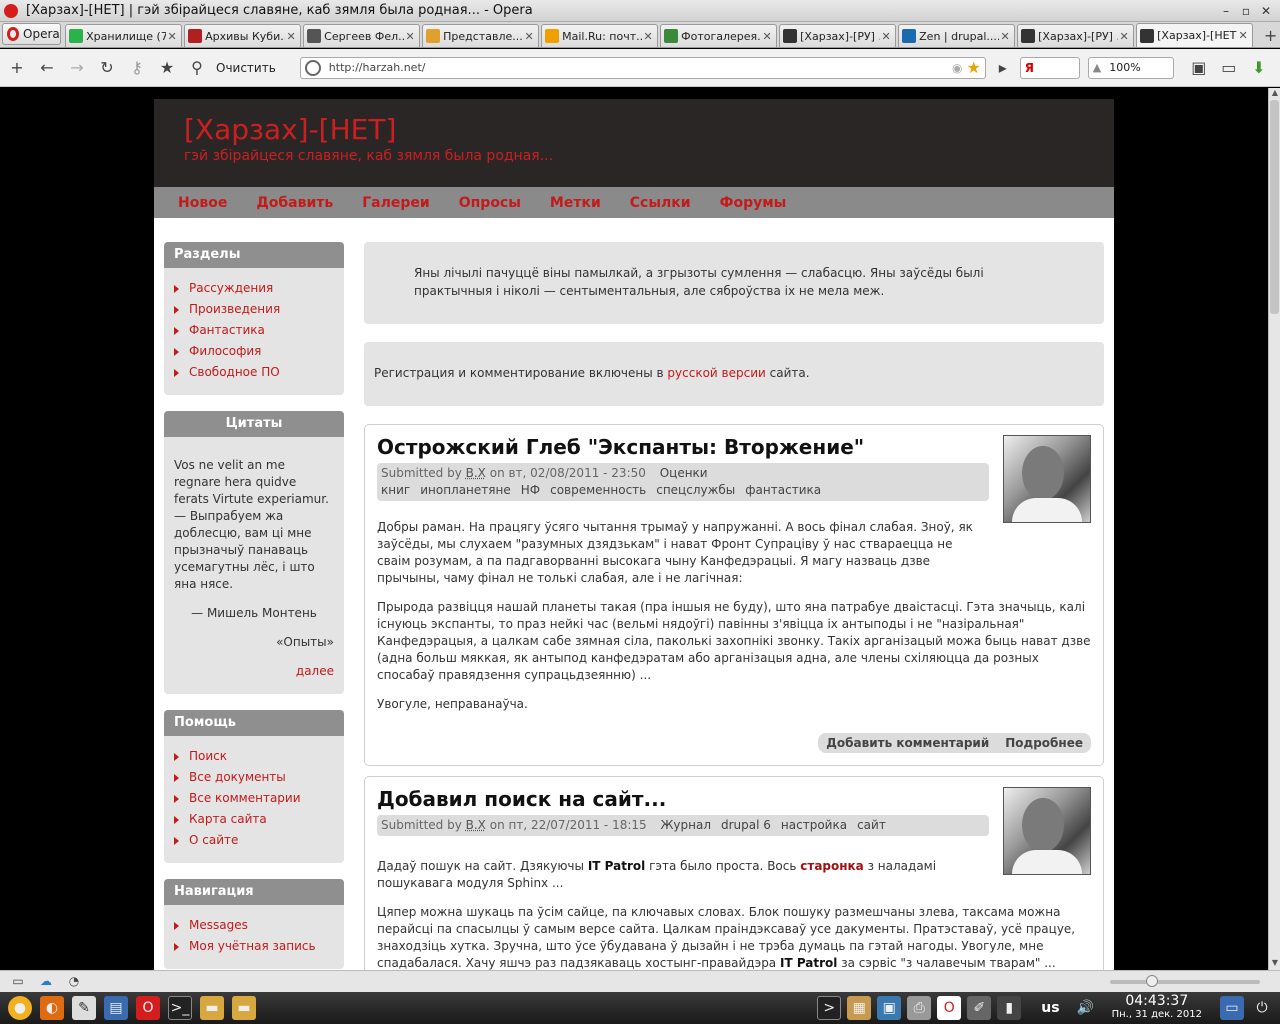 Image resolution: width=1280 pixels, height=1024 pixels. I want to click on terminal-icon: >_, so click(180, 1008).